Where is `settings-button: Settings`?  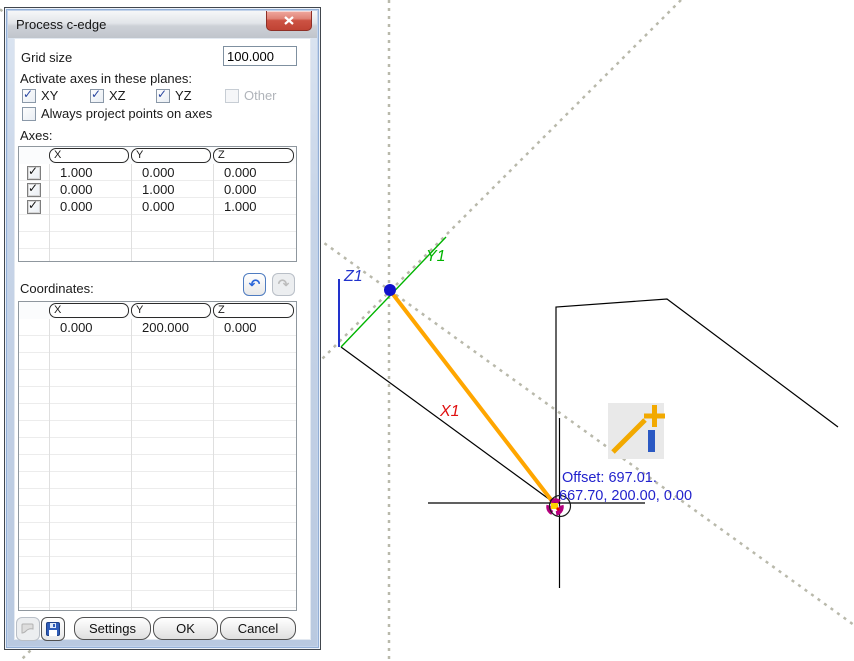 settings-button: Settings is located at coordinates (112, 628).